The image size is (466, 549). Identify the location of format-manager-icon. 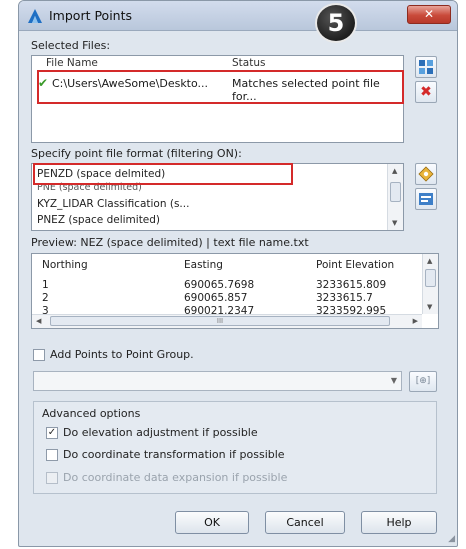
(426, 174).